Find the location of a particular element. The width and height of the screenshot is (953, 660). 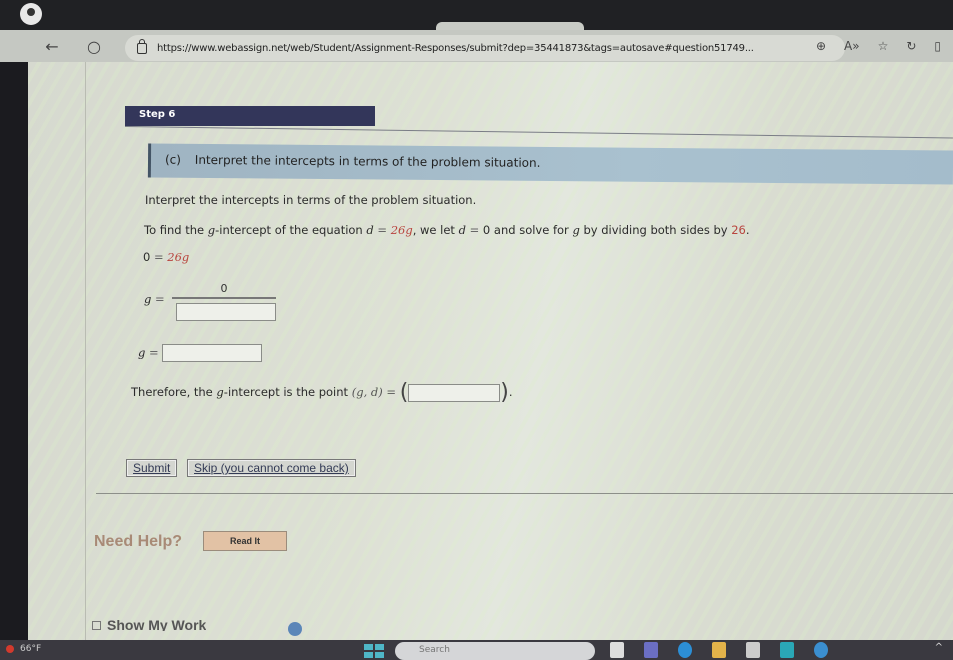

sidebar-icon: ▯ is located at coordinates (937, 46).